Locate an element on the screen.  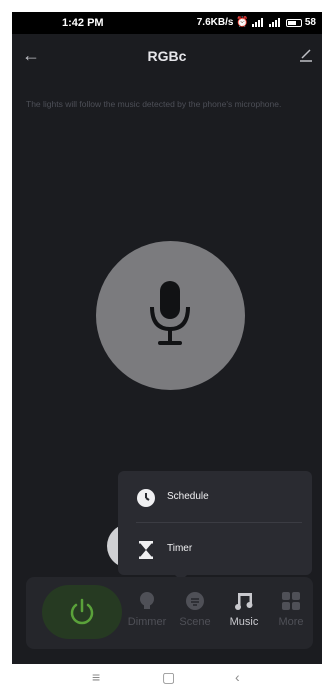
nav-item-dimmer: Dimmer is located at coordinates (147, 616).